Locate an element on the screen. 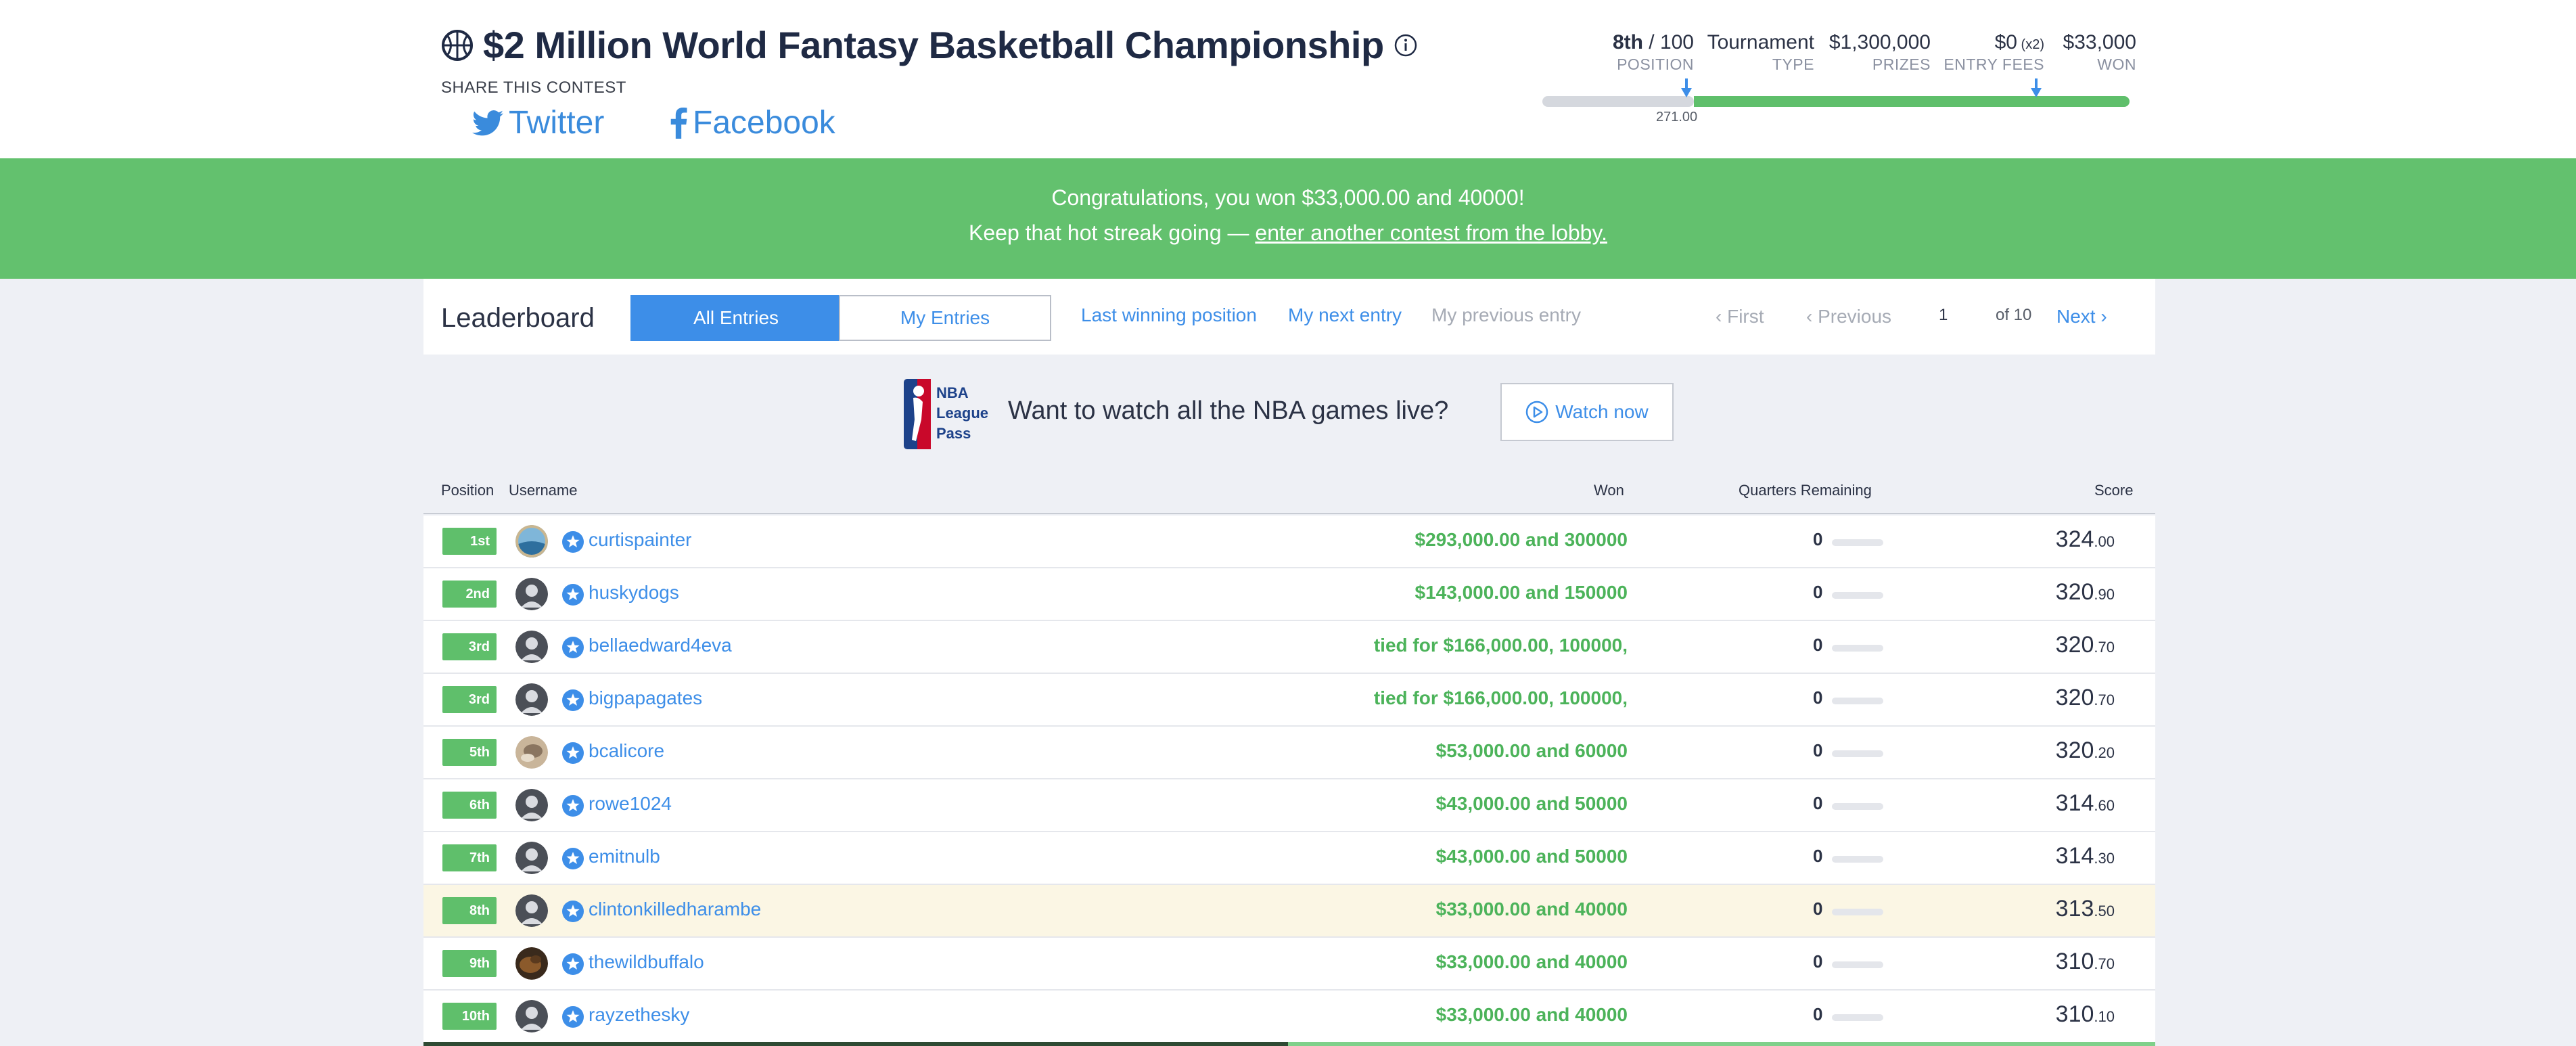 This screenshot has height=1046, width=2576. info-icon is located at coordinates (1406, 45).